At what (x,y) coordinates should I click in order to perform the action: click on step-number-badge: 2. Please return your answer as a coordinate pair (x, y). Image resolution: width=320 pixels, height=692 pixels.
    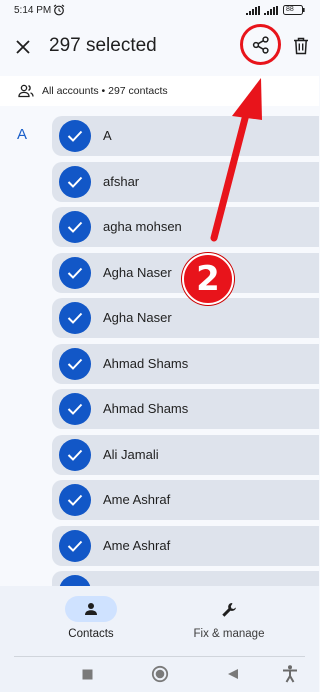
    Looking at the image, I should click on (208, 279).